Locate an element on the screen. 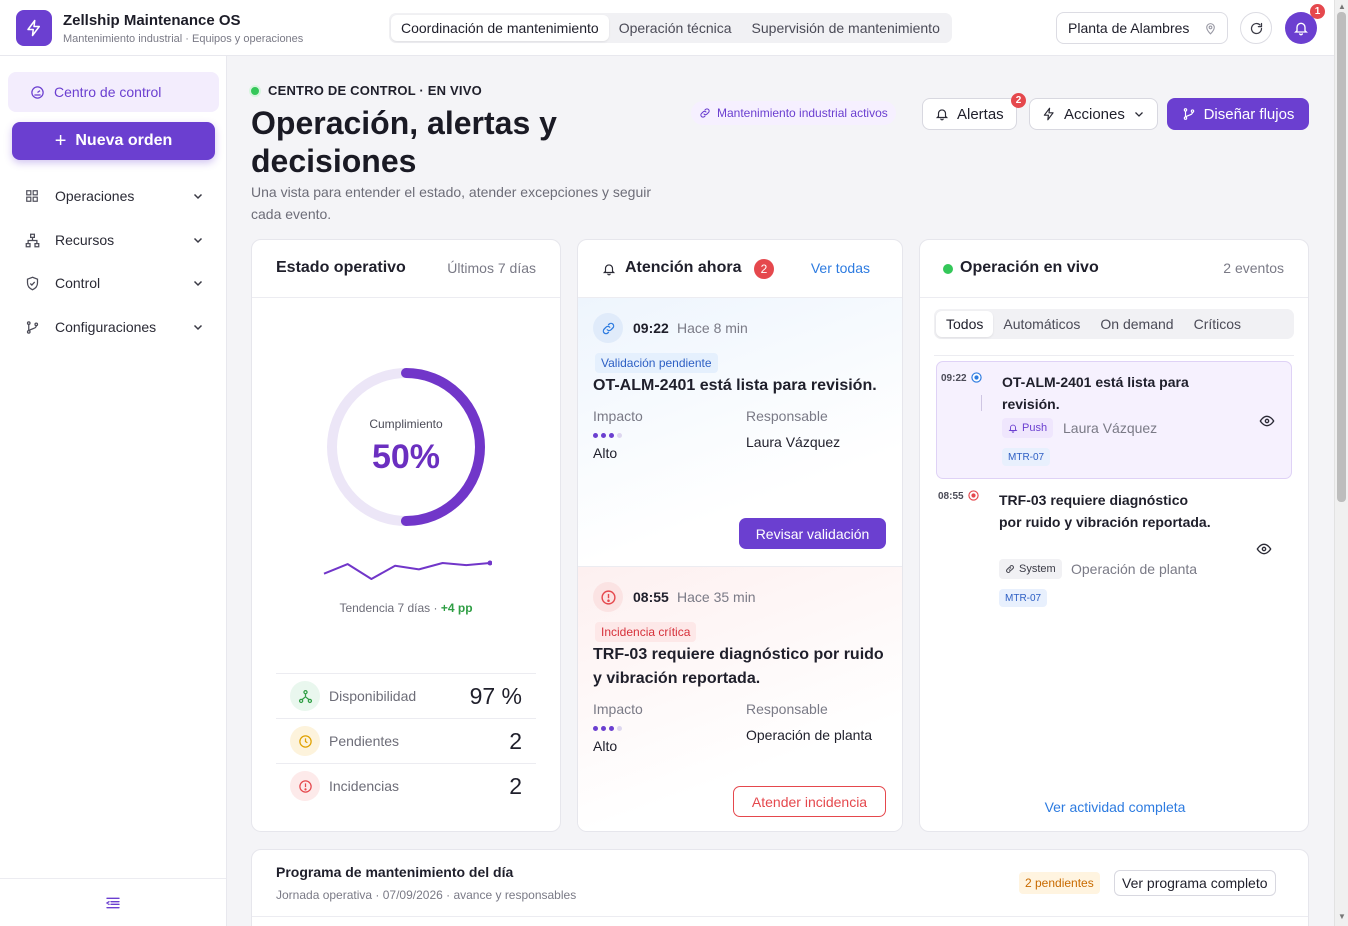 This screenshot has width=1348, height=926. pending-badge: 2 pendientes is located at coordinates (1059, 883).